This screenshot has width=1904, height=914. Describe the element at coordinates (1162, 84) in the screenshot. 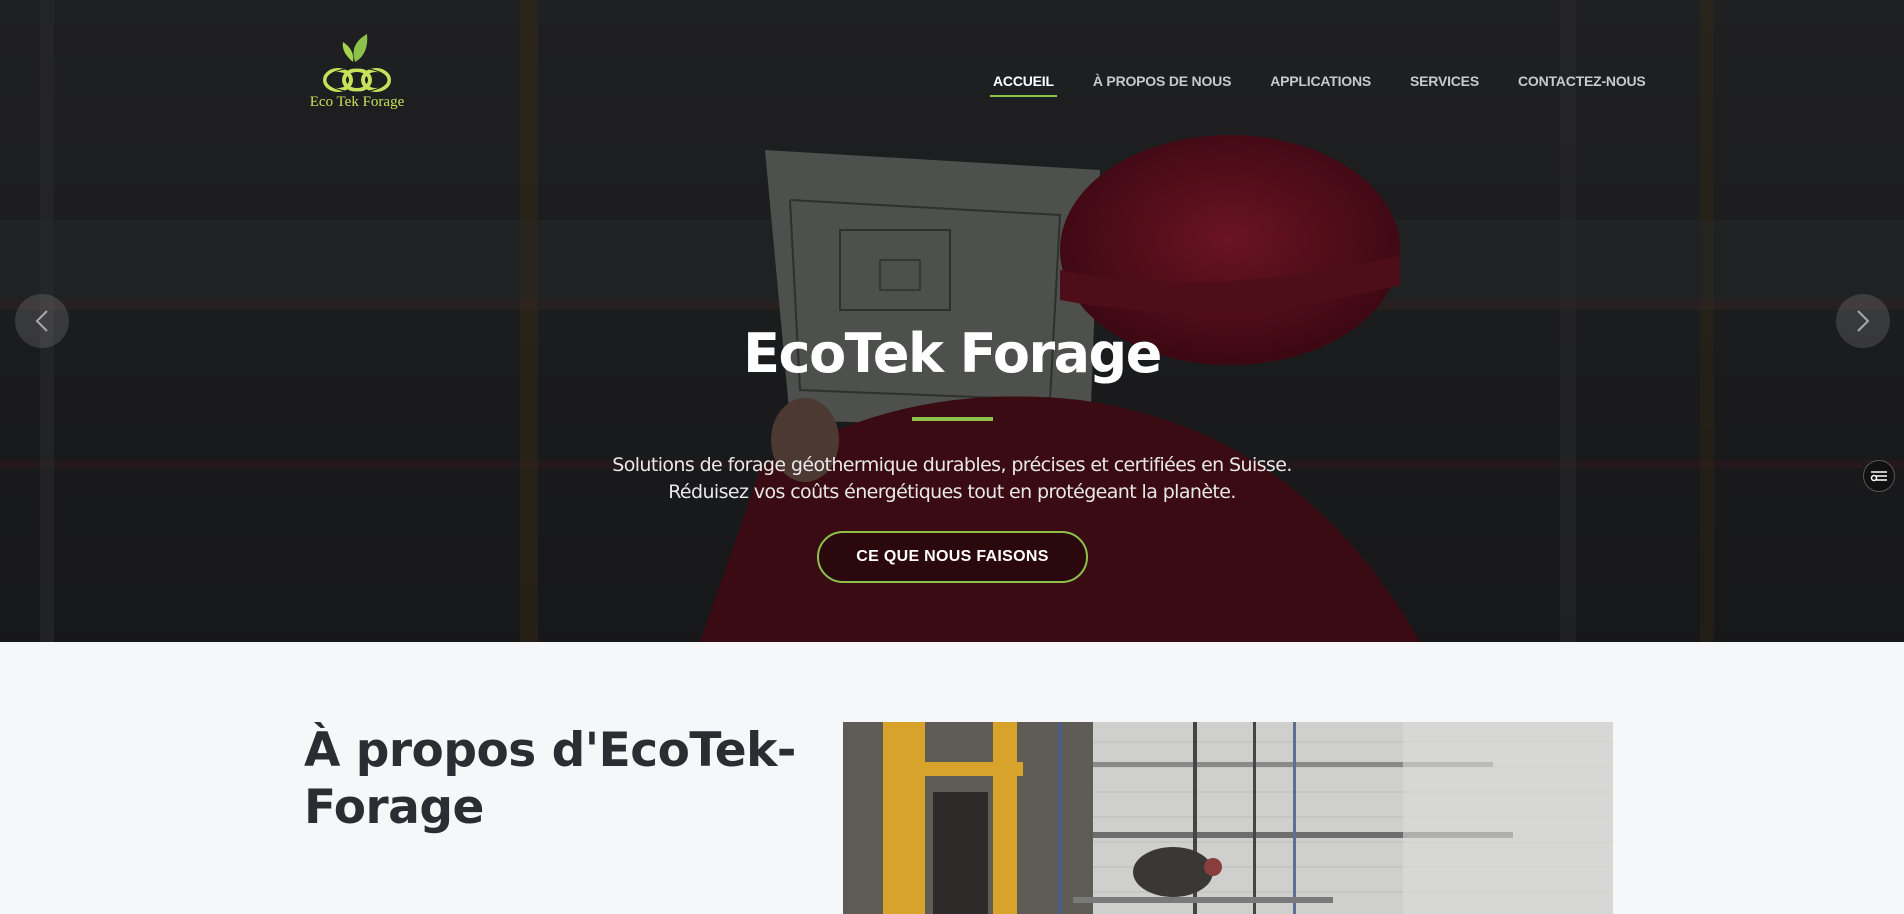

I see `nav-item-a-propos: À PROPOS DE NOUS` at that location.